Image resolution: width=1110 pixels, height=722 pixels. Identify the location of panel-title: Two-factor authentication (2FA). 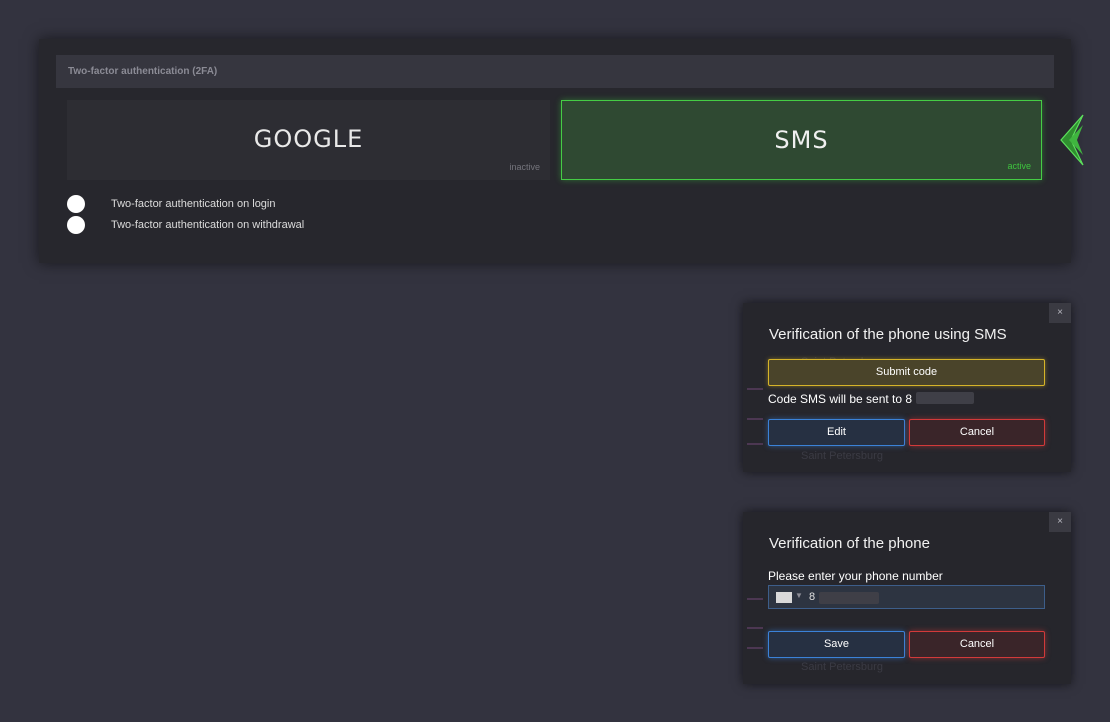
(143, 71).